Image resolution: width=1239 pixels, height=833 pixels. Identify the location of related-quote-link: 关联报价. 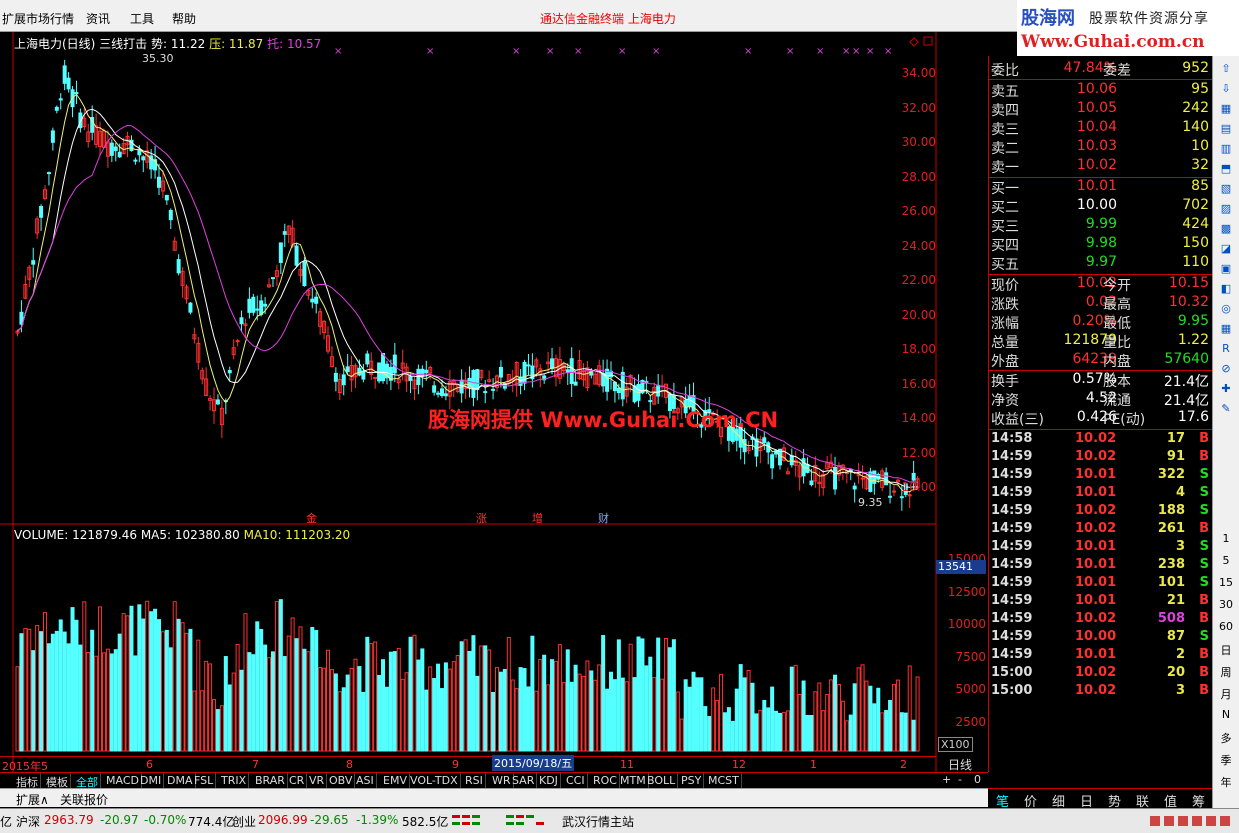
(84, 799).